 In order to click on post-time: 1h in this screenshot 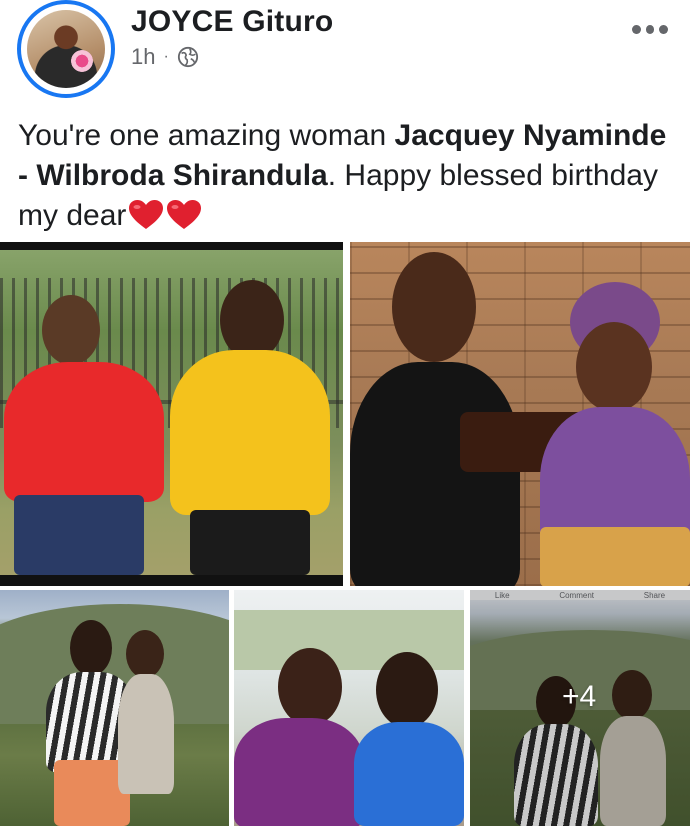, I will do `click(143, 57)`.